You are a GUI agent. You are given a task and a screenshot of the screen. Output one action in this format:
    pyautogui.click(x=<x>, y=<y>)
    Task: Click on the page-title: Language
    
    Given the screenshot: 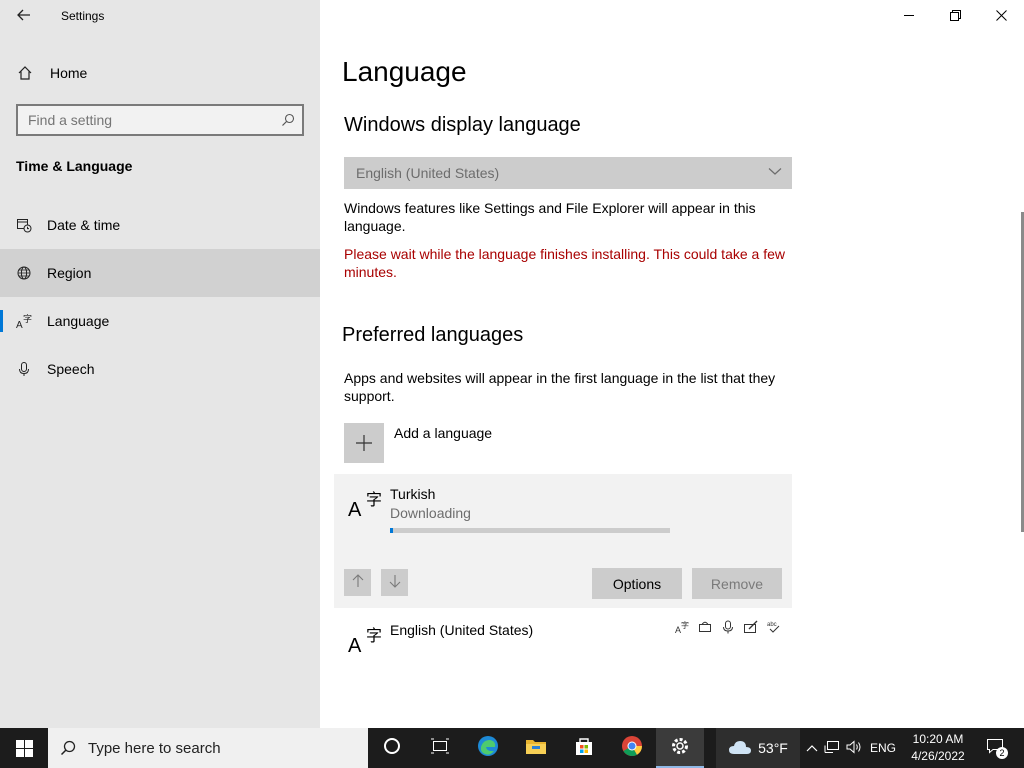 What is the action you would take?
    pyautogui.click(x=404, y=71)
    